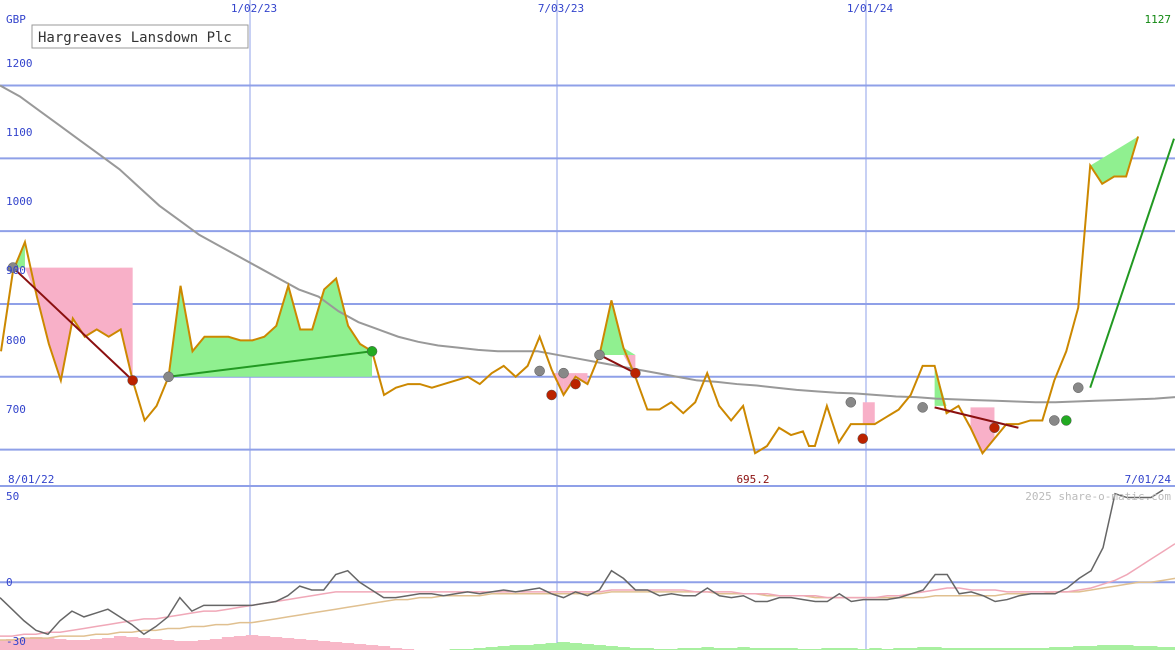  Describe the element at coordinates (16, 641) in the screenshot. I see `osc-tick-label: -30` at that location.